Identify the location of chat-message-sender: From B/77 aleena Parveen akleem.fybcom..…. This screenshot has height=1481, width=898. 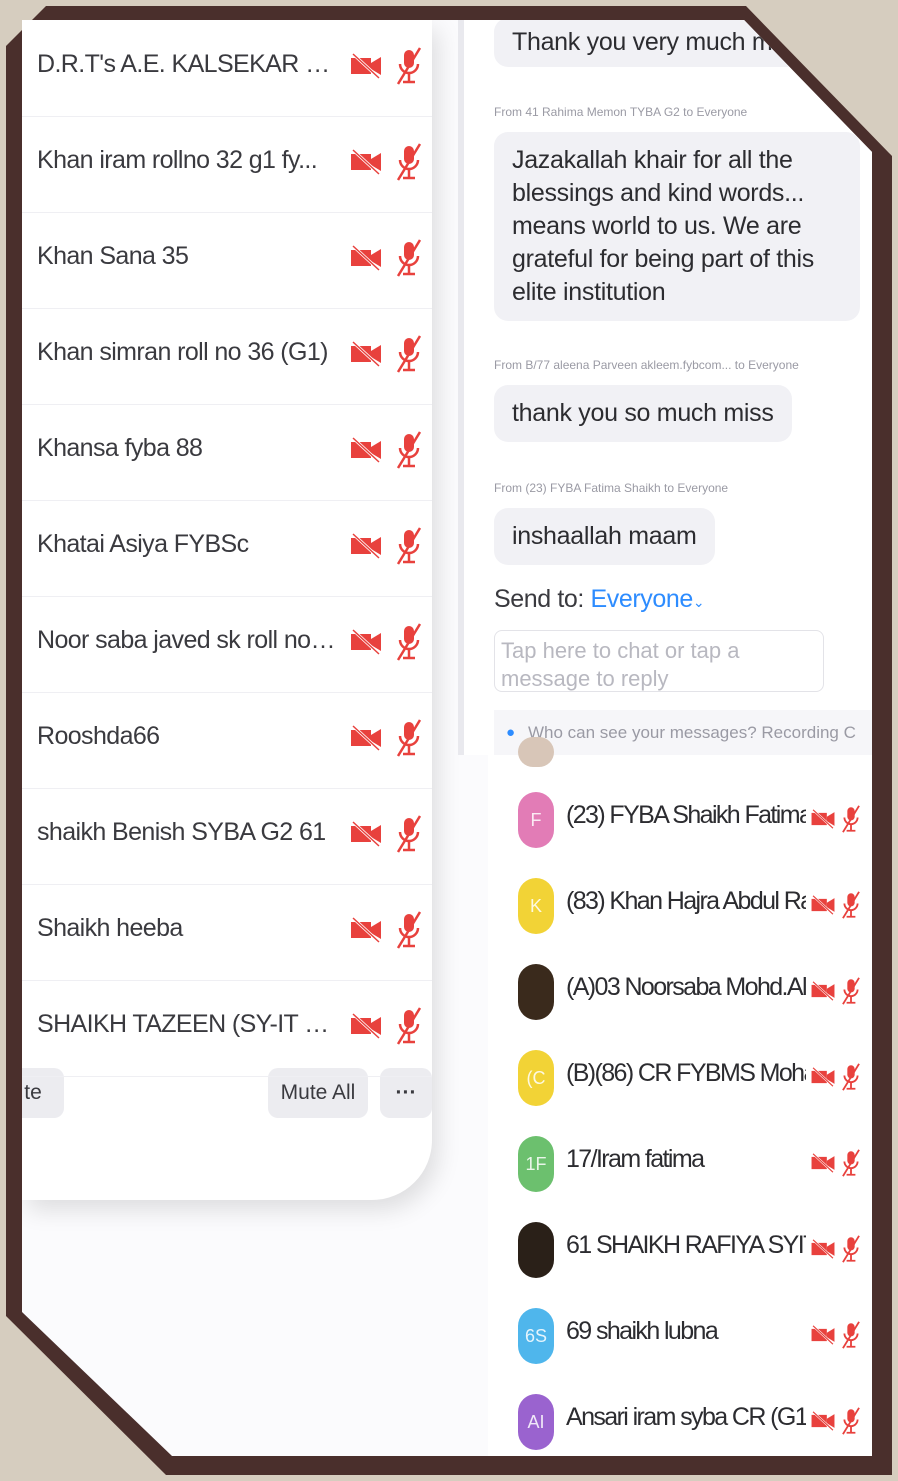
(646, 365).